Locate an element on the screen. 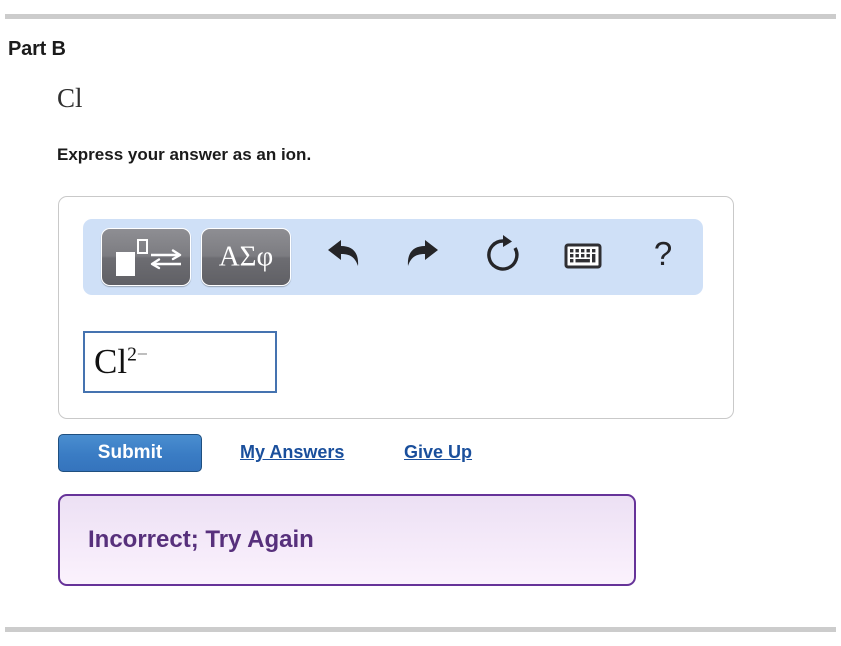 The width and height of the screenshot is (841, 646). feedback-message: Incorrect; Try Again is located at coordinates (201, 539).